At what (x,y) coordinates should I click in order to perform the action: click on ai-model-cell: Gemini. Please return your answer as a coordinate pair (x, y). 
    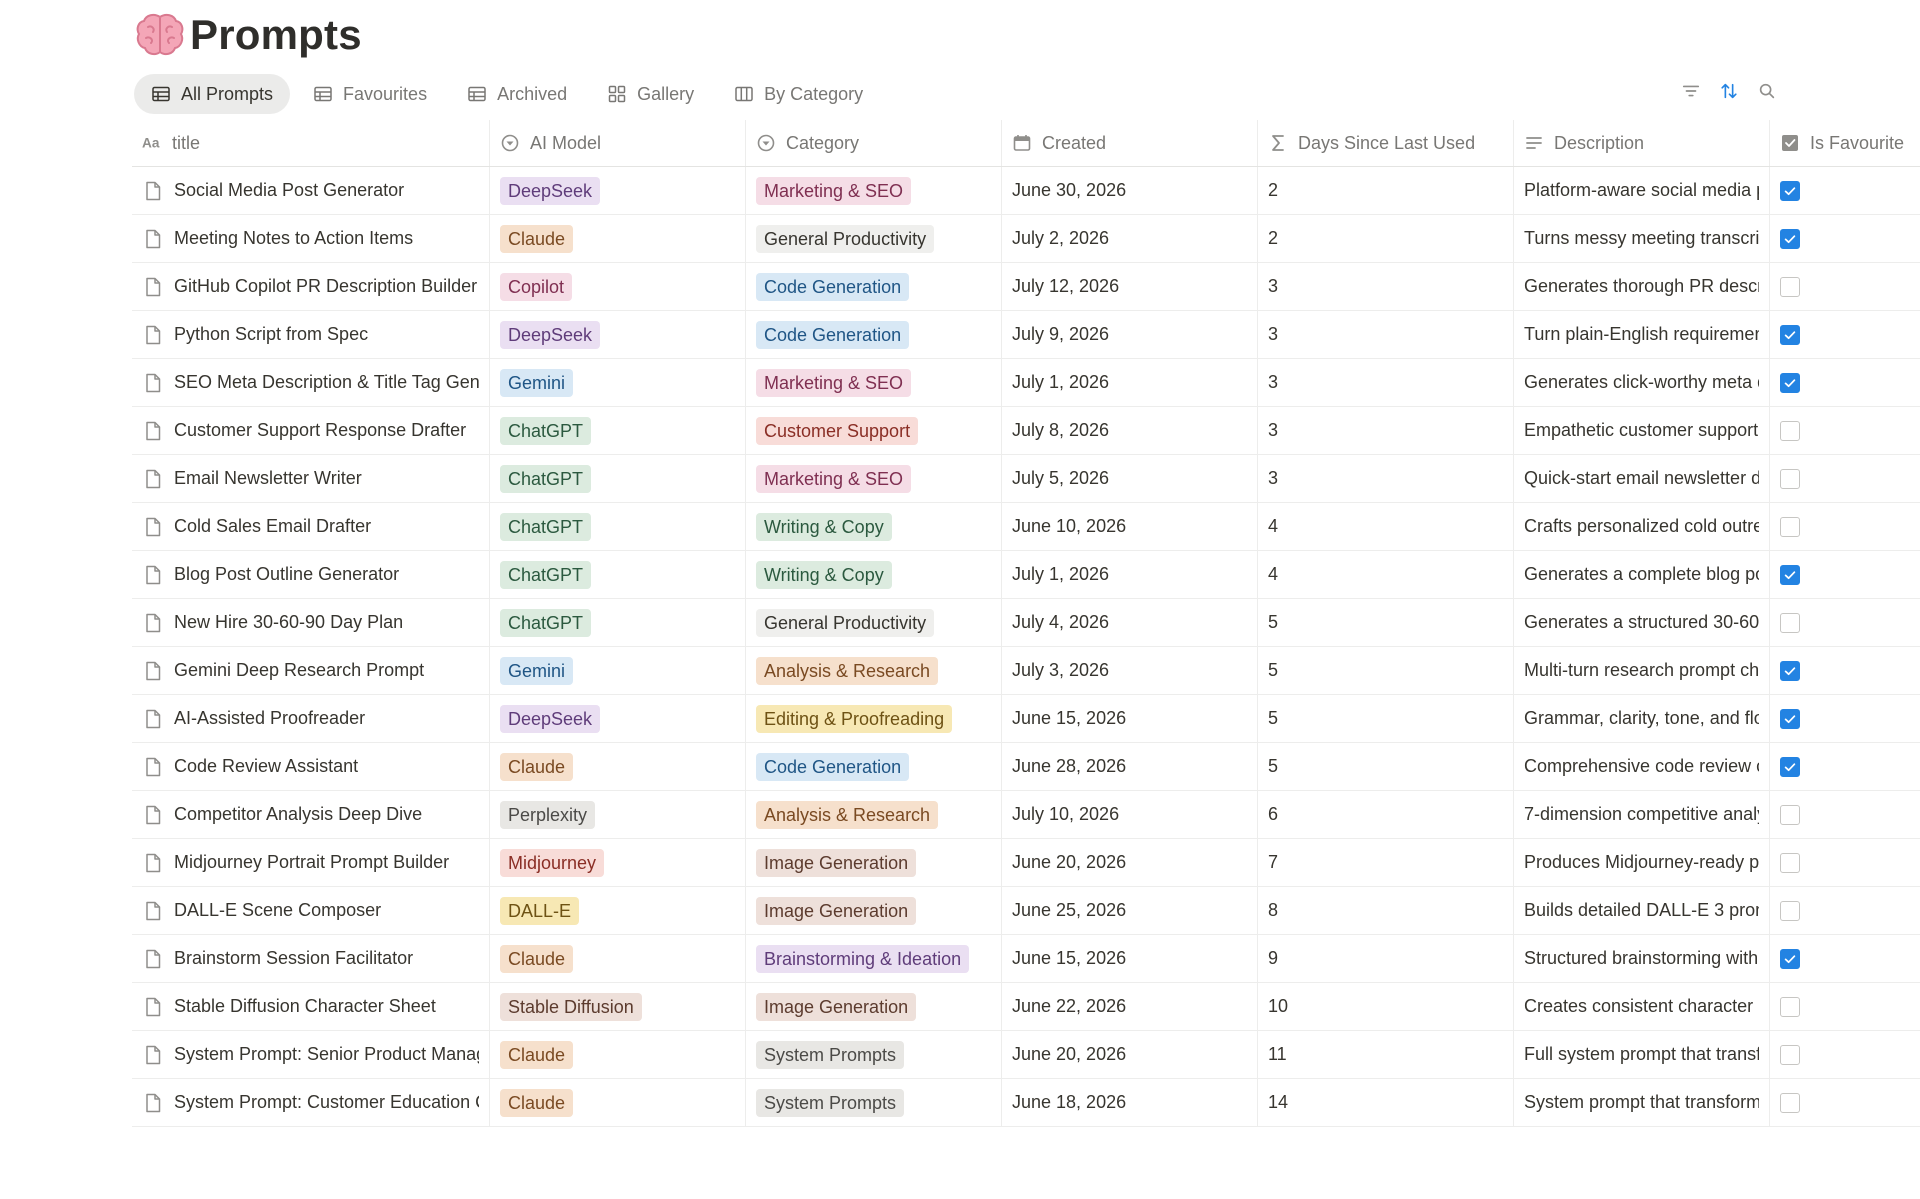
    Looking at the image, I should click on (618, 670).